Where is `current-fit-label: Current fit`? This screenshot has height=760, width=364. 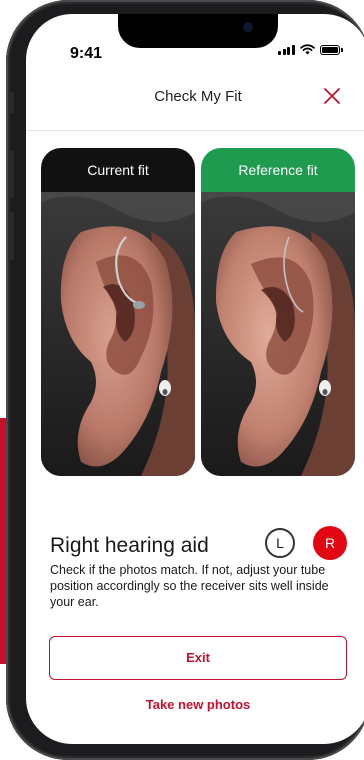
current-fit-label: Current fit is located at coordinates (118, 170).